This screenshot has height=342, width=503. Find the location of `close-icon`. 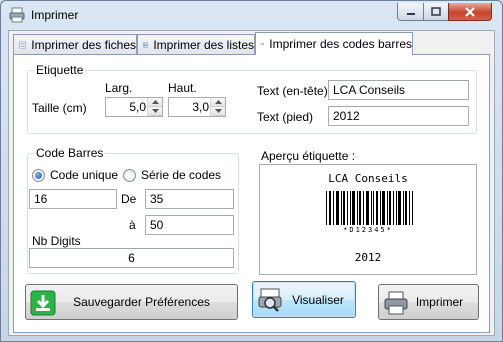

close-icon is located at coordinates (470, 11).